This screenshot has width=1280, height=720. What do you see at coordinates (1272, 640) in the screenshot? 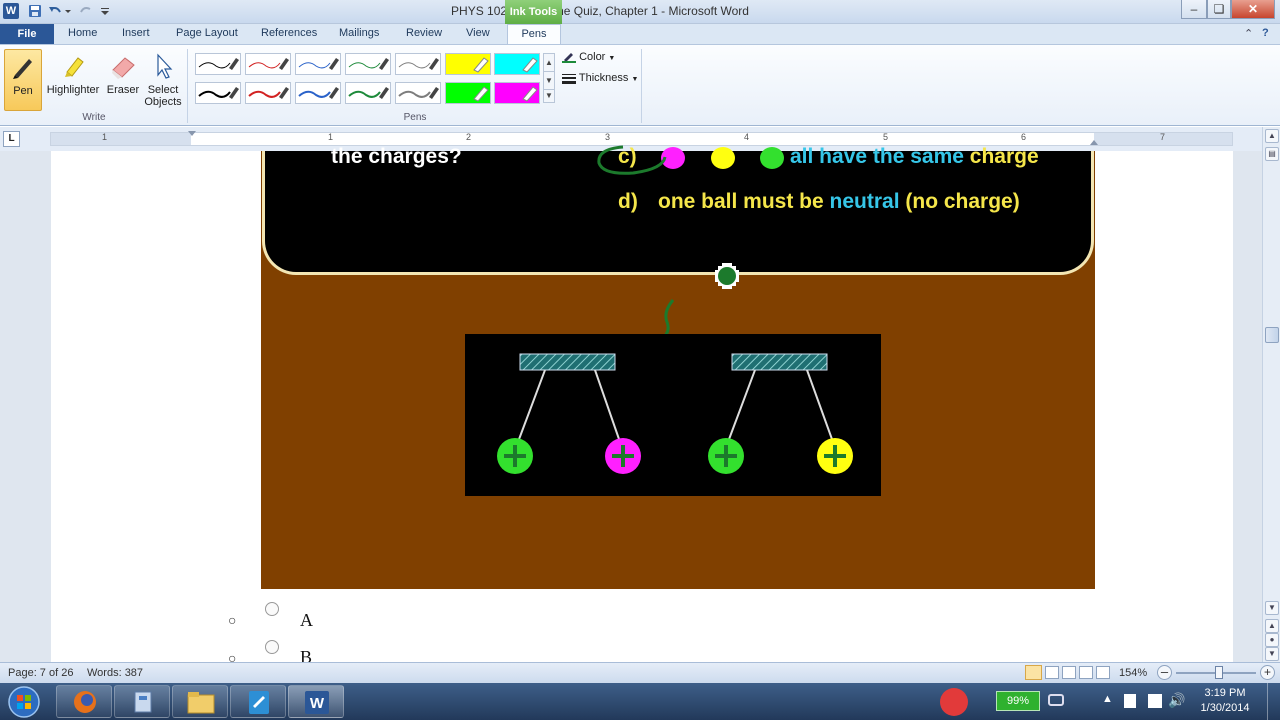
I see `select-browse-object-icon: ●` at bounding box center [1272, 640].